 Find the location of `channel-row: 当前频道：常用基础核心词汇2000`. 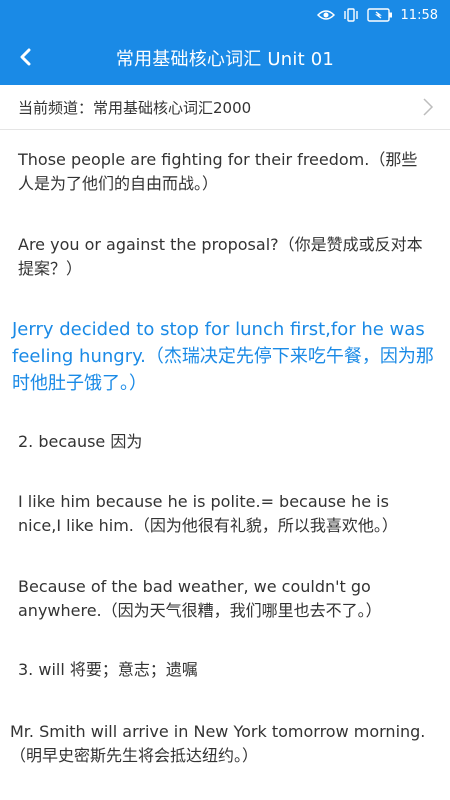

channel-row: 当前频道：常用基础核心词汇2000 is located at coordinates (225, 107).